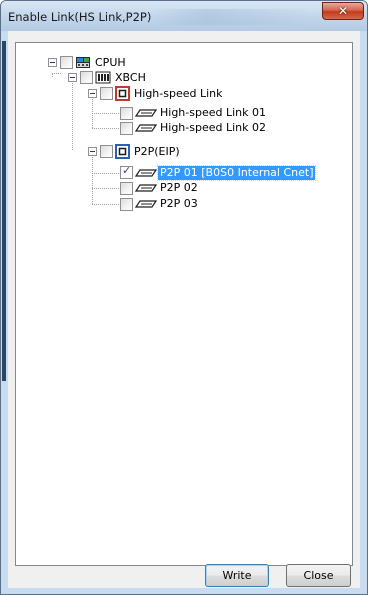  Describe the element at coordinates (83, 62) in the screenshot. I see `cpu-module-icon` at that location.